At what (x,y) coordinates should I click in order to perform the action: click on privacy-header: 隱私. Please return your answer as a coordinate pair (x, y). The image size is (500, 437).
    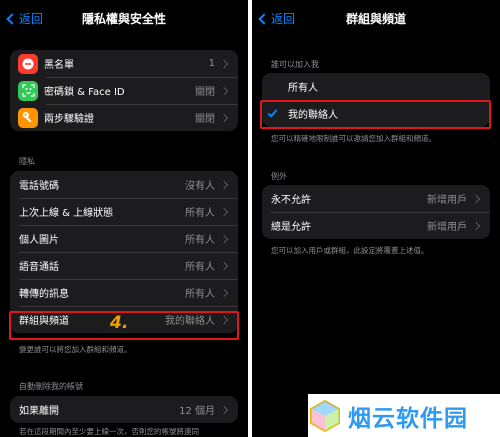
    Looking at the image, I should click on (27, 161).